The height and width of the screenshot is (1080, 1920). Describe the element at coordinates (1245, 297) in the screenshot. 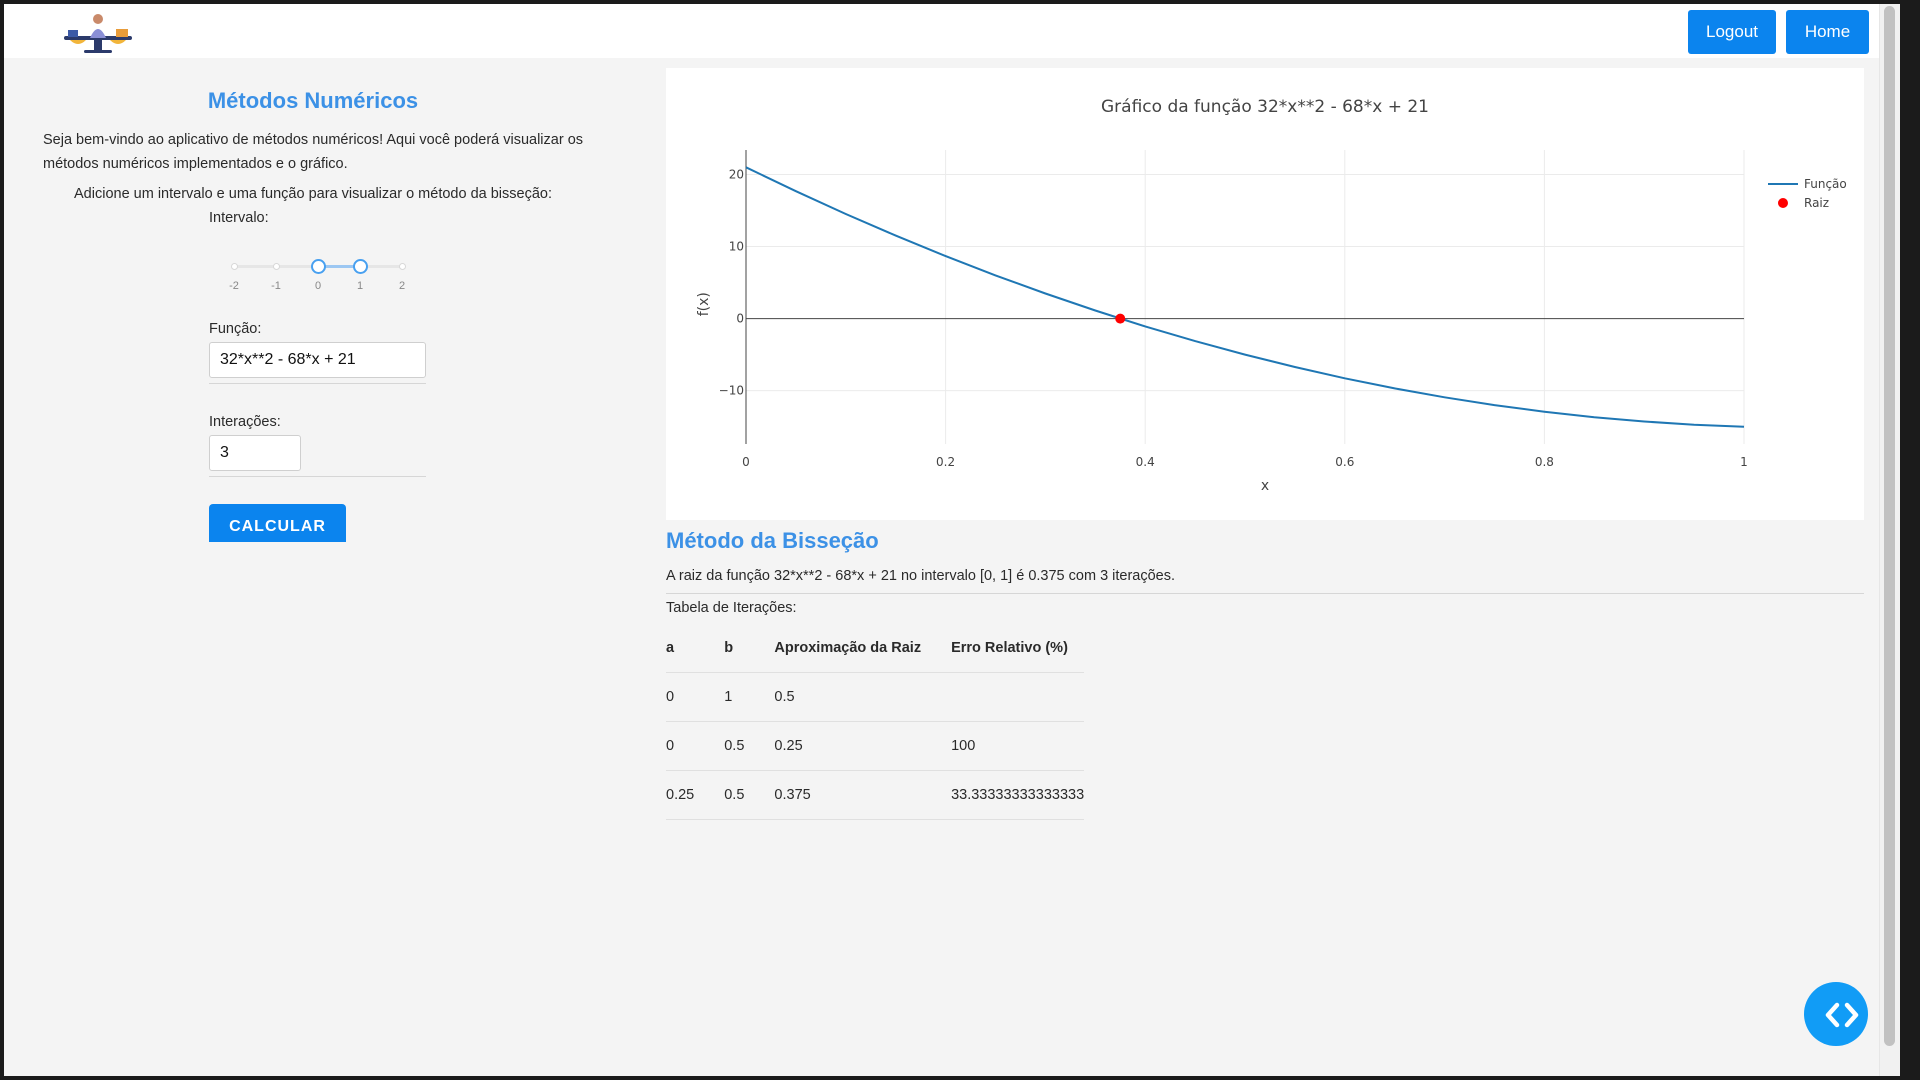

I see `function-series-line` at that location.